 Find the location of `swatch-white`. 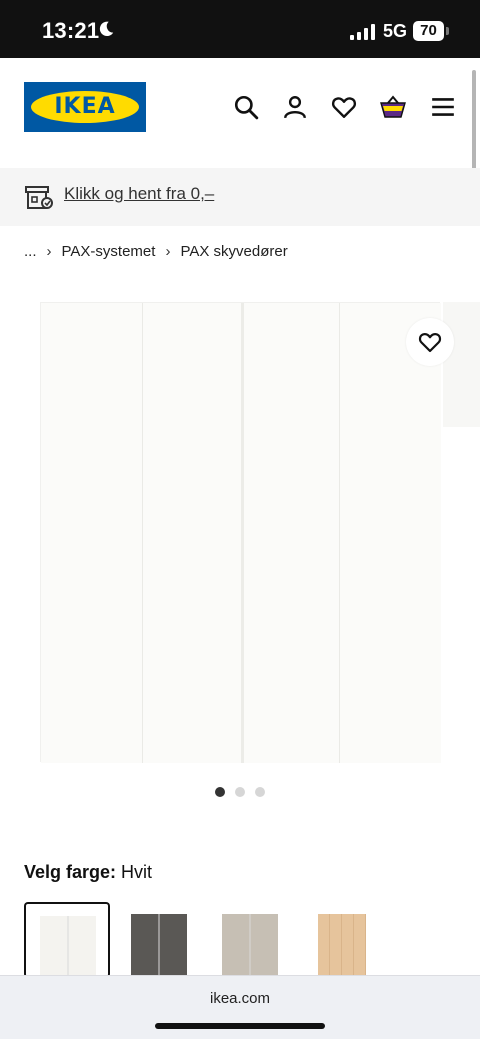

swatch-white is located at coordinates (67, 941).